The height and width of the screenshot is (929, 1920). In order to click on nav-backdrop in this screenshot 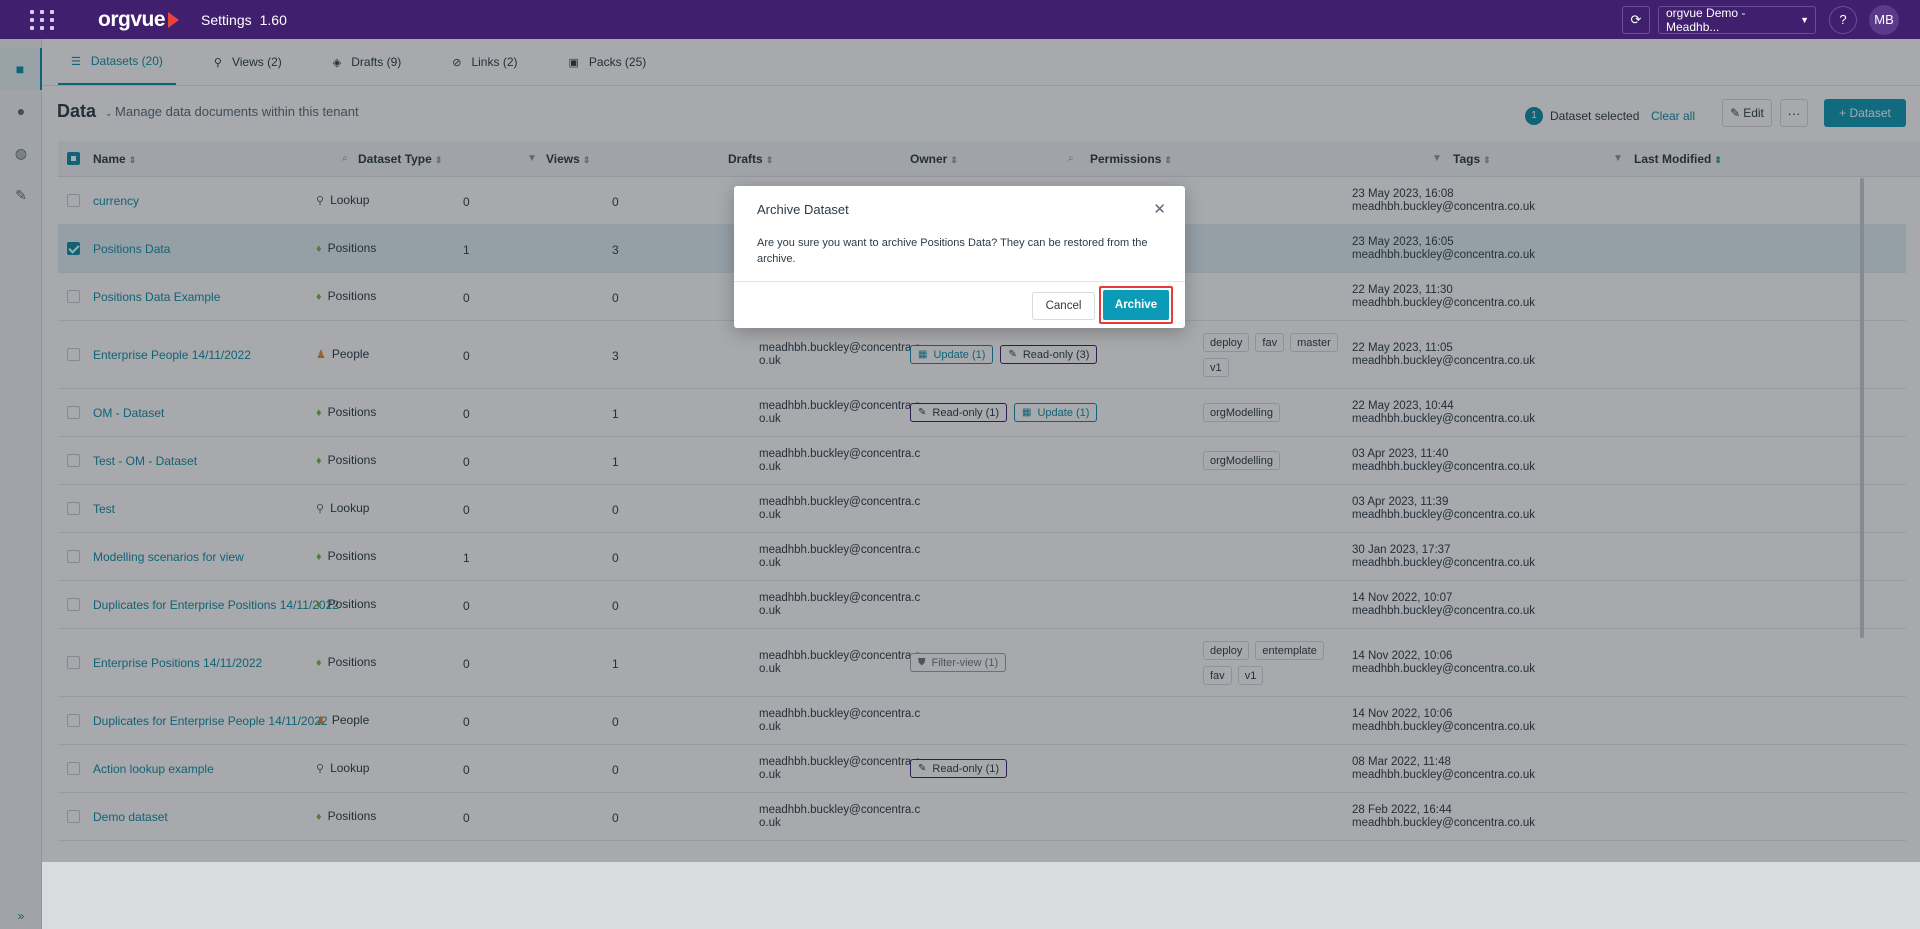, I will do `click(21, 484)`.